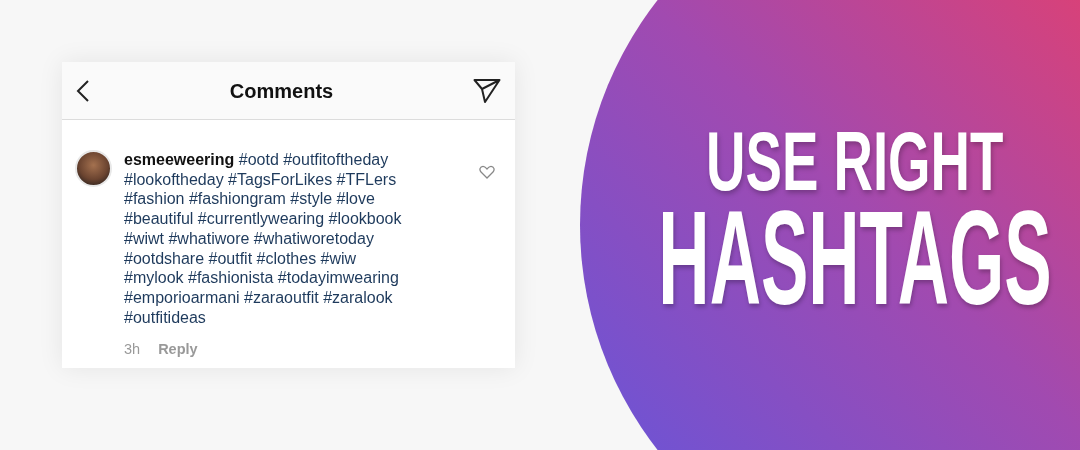 This screenshot has height=450, width=1080. What do you see at coordinates (179, 159) in the screenshot?
I see `username-link: esmeeweering` at bounding box center [179, 159].